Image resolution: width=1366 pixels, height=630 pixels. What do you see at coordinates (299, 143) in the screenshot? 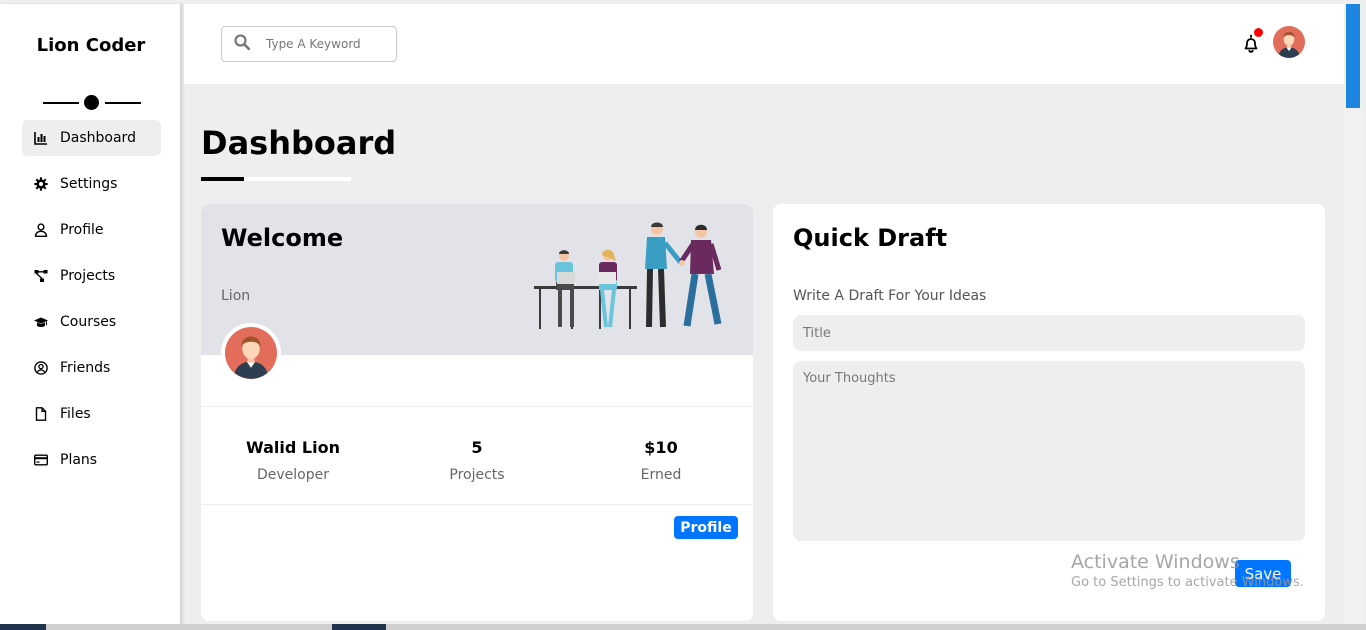
I see `page-title: Dashboard` at bounding box center [299, 143].